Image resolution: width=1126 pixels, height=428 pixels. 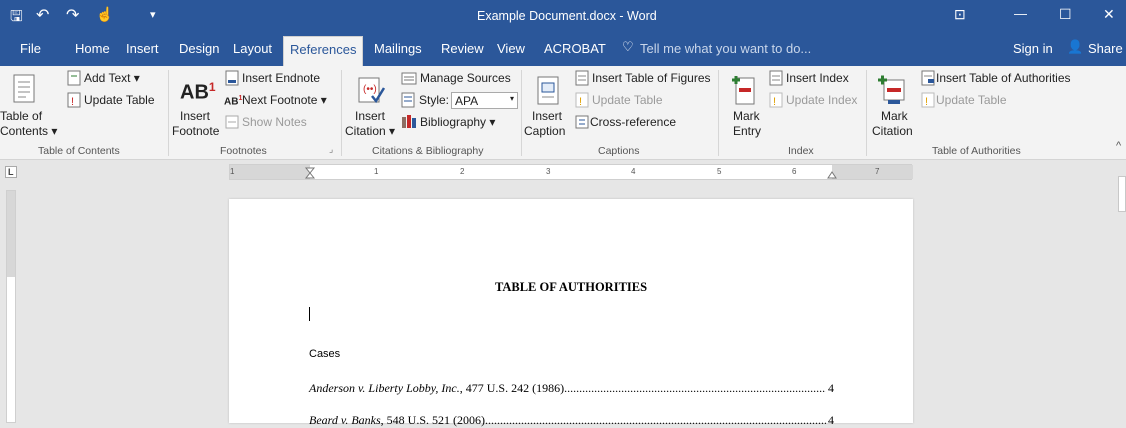 What do you see at coordinates (1065, 14) in the screenshot?
I see `maximize-button: ☐` at bounding box center [1065, 14].